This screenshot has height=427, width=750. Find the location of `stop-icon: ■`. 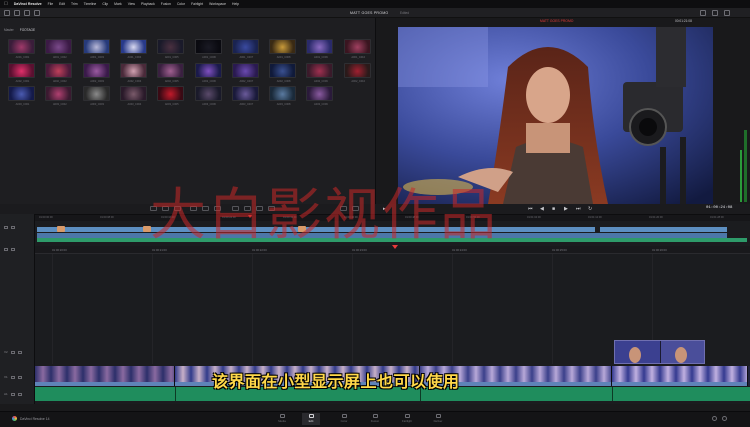

stop-icon: ■ is located at coordinates (553, 209).